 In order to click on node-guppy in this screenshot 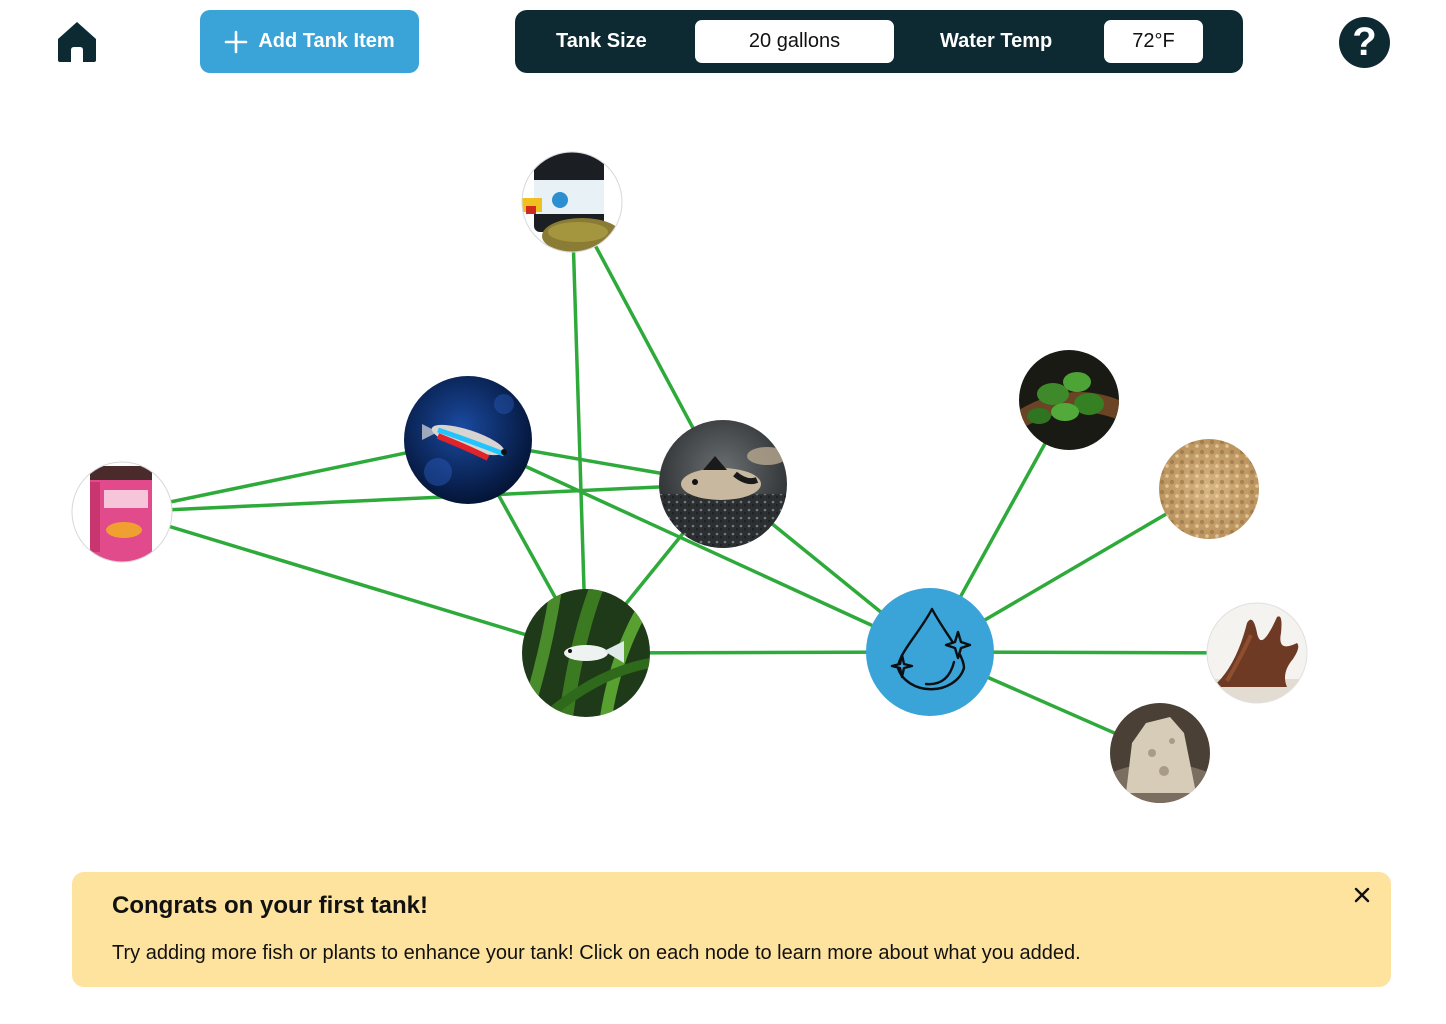, I will do `click(586, 653)`.